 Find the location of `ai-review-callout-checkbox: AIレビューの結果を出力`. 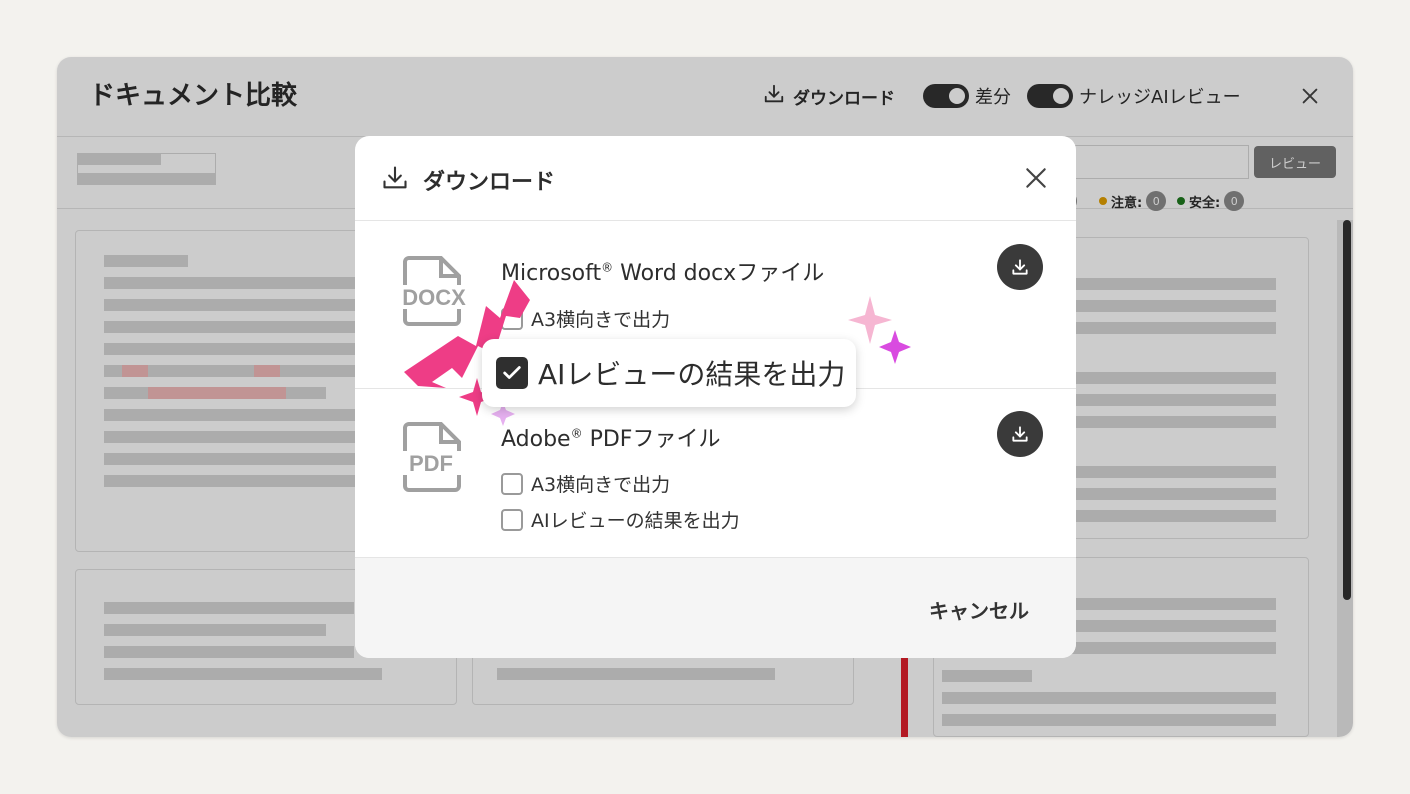

ai-review-callout-checkbox: AIレビューの結果を出力 is located at coordinates (669, 373).